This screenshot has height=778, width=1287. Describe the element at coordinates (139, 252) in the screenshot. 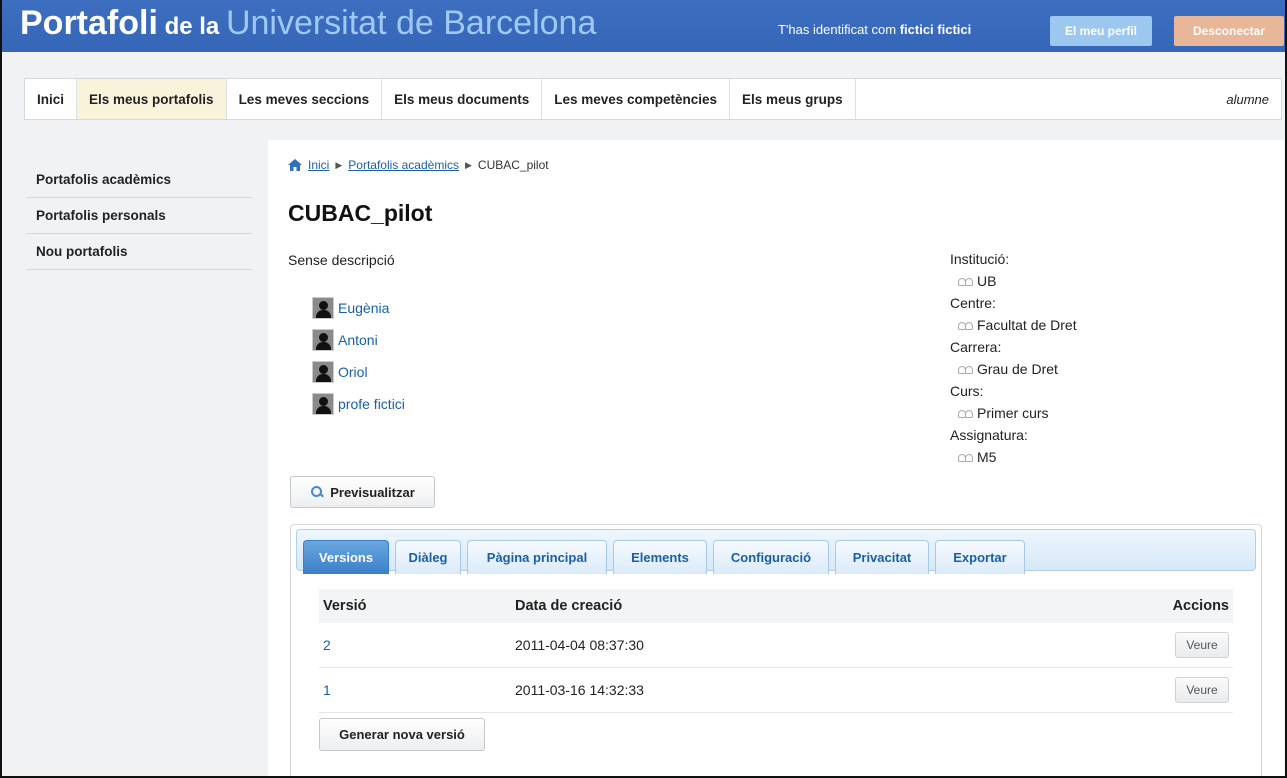

I see `sidebar-item-new-portfolio: Nou portafolis` at that location.